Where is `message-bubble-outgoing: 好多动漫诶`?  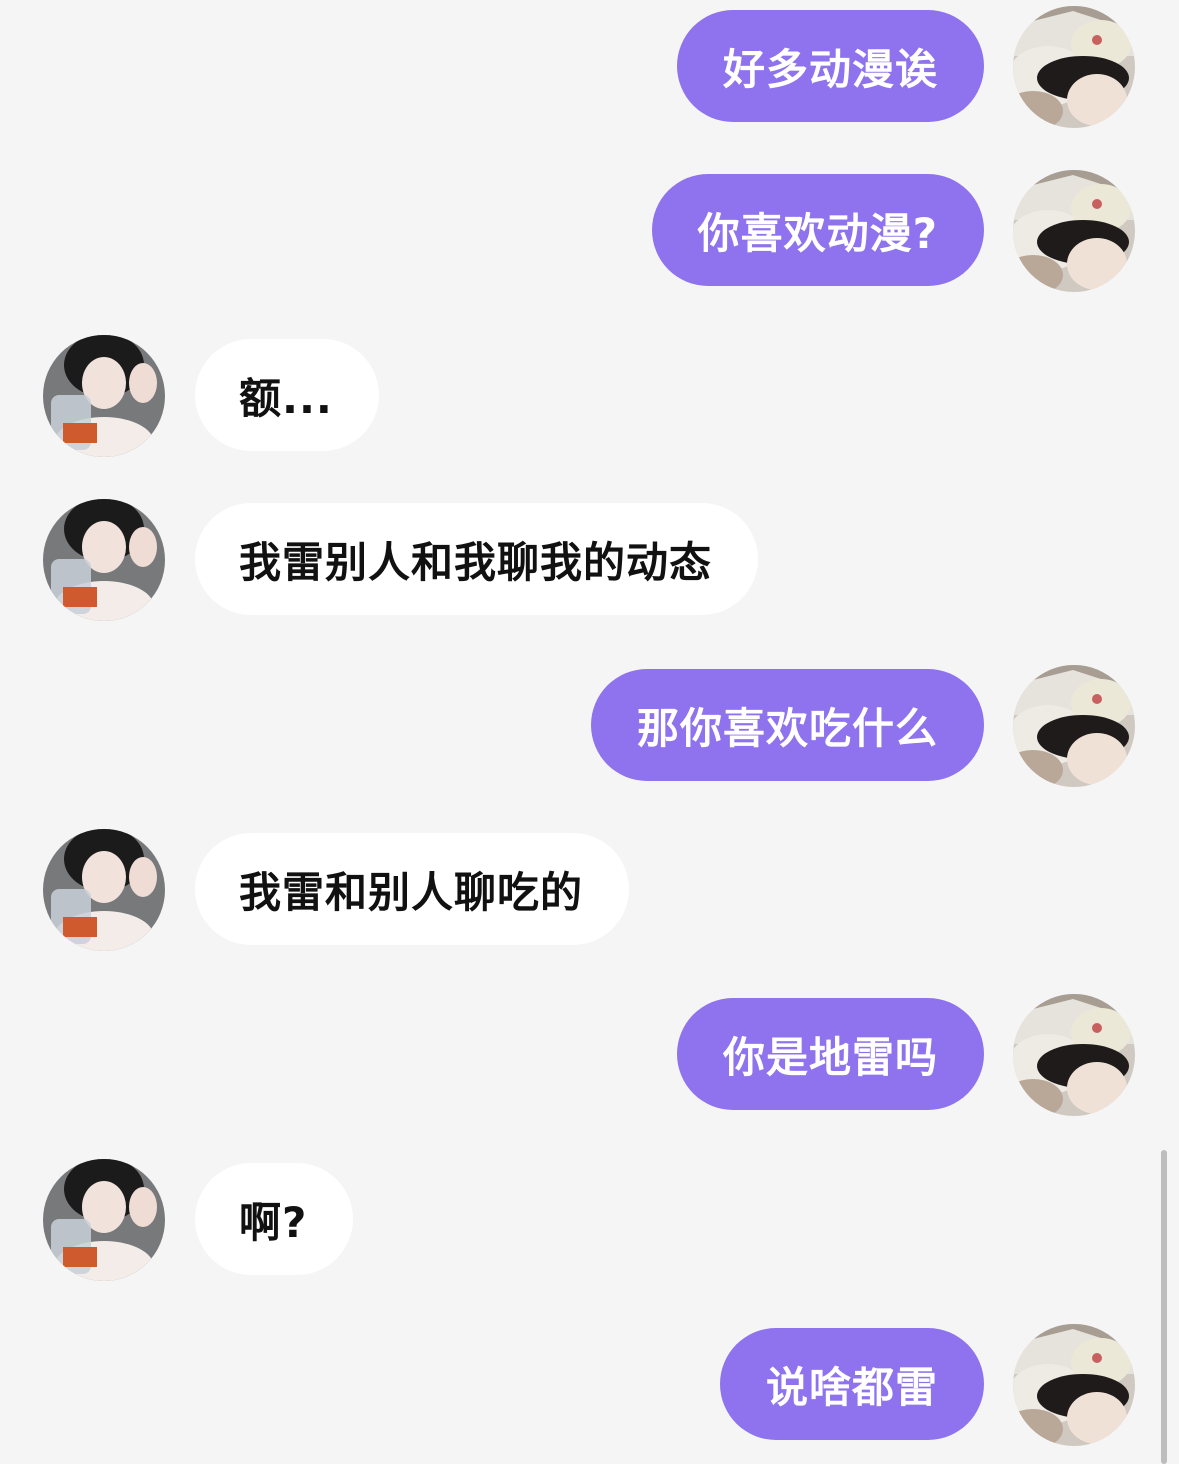
message-bubble-outgoing: 好多动漫诶 is located at coordinates (830, 66).